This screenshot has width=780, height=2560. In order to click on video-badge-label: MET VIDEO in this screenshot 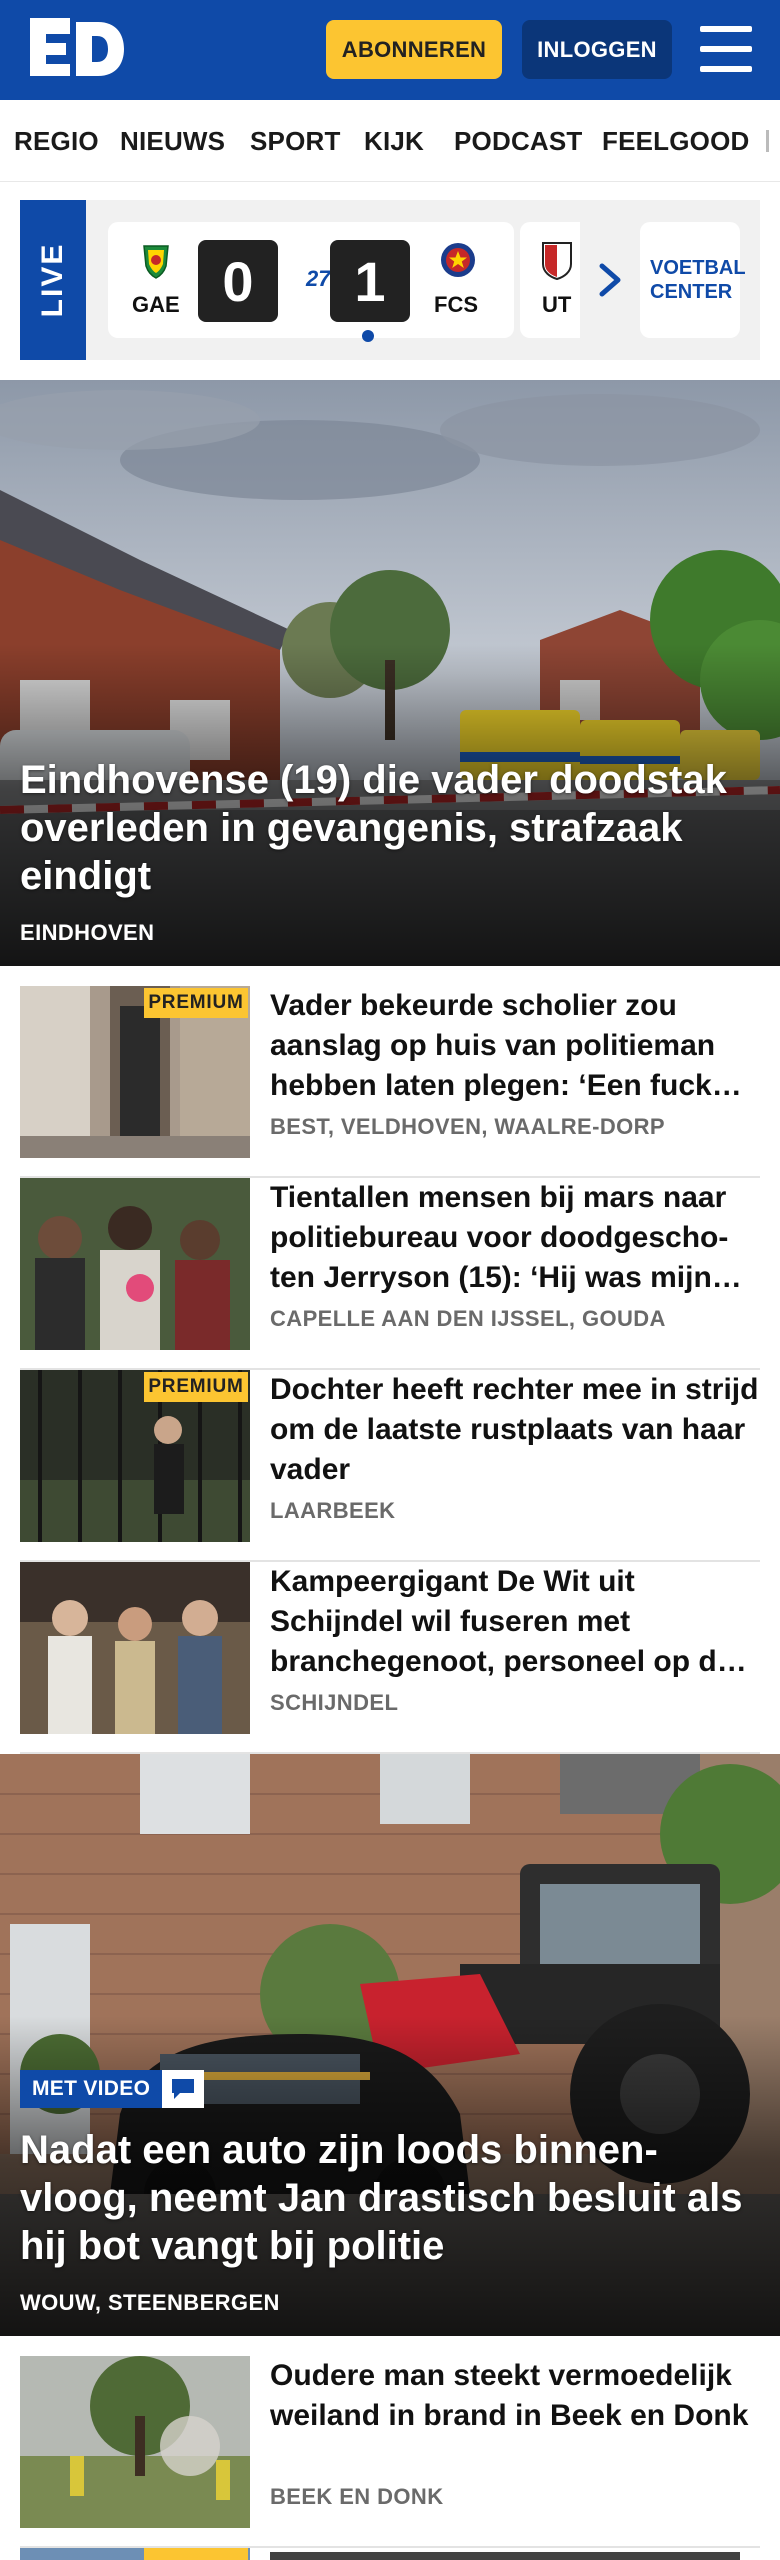, I will do `click(91, 2089)`.